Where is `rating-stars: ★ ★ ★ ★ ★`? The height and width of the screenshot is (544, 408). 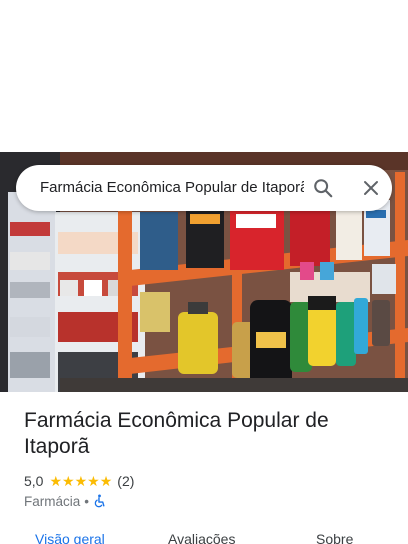 rating-stars: ★ ★ ★ ★ ★ is located at coordinates (80, 481).